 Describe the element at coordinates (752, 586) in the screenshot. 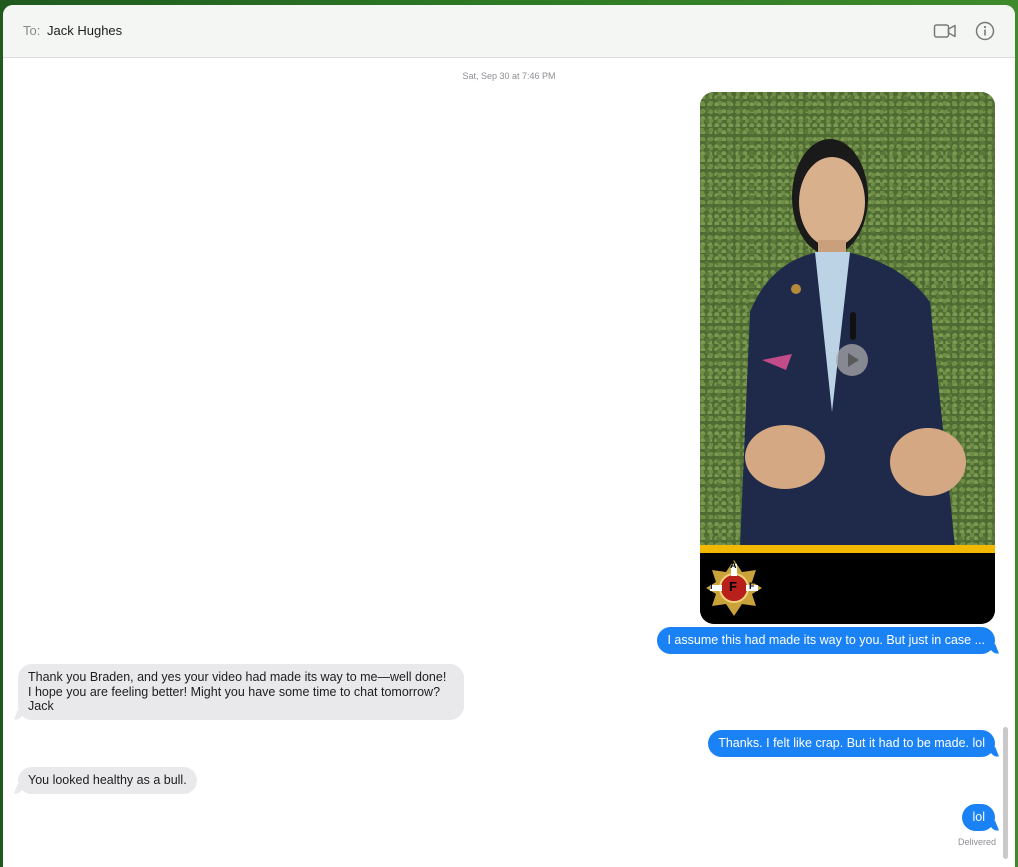

I see `logo-letter-f-right: F` at that location.